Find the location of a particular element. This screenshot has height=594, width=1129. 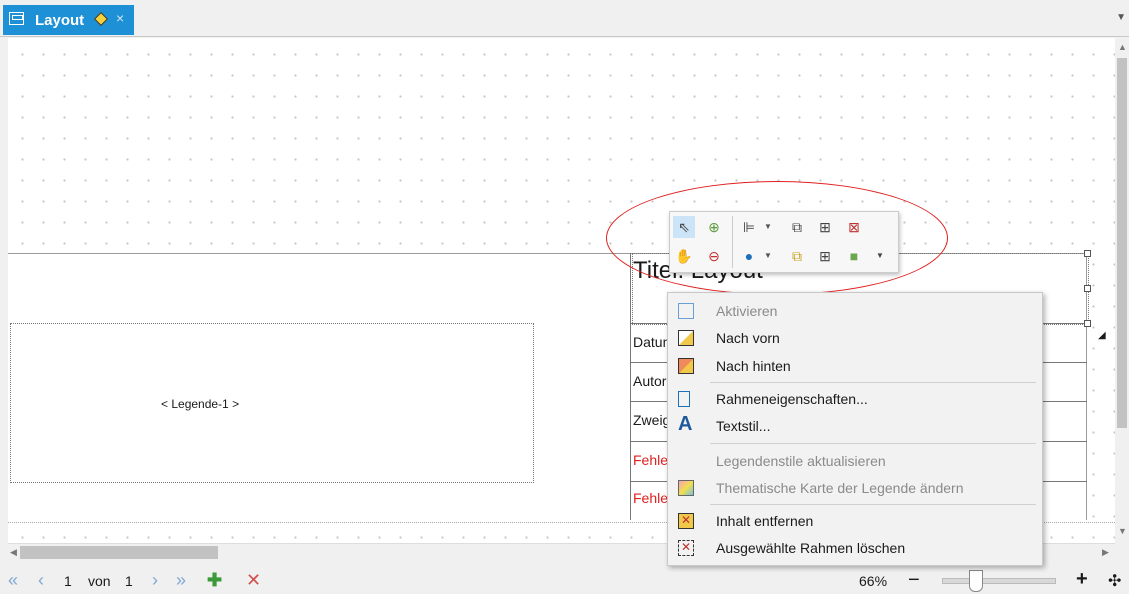

zoom-out-icon: − is located at coordinates (914, 580).